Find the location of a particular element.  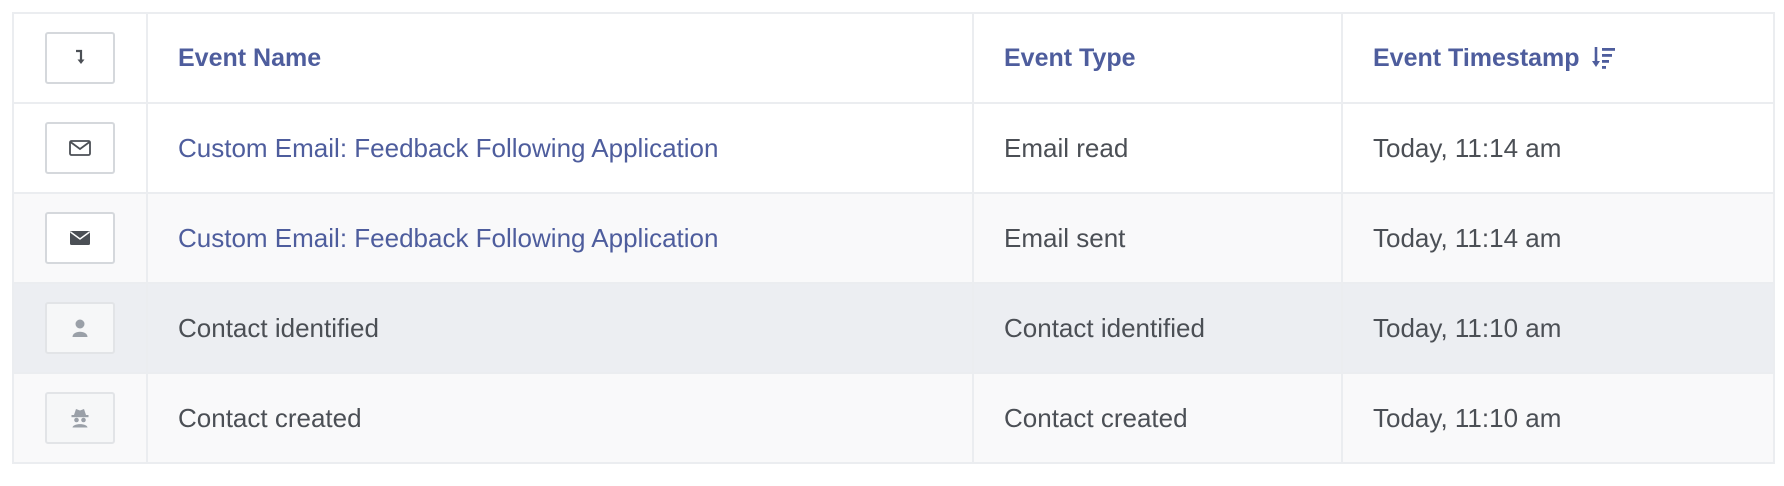

event-type-cell: Contact created is located at coordinates (1157, 418).